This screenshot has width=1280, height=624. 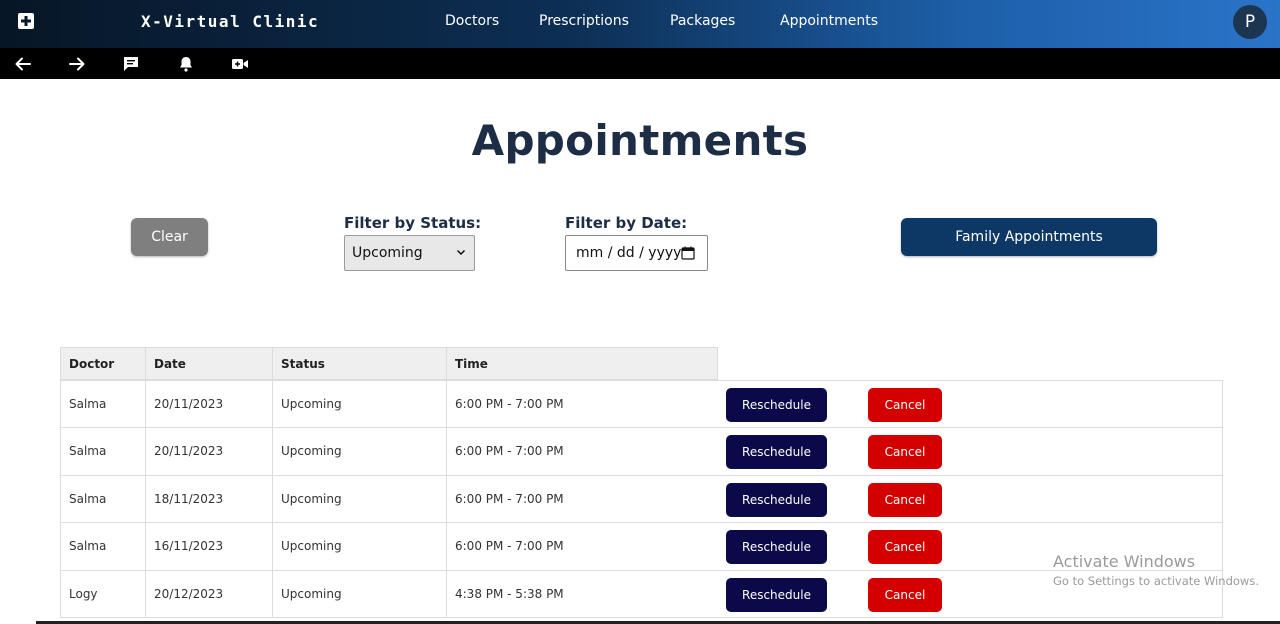 What do you see at coordinates (209, 593) in the screenshot?
I see `cell-date: 20/12/2023` at bounding box center [209, 593].